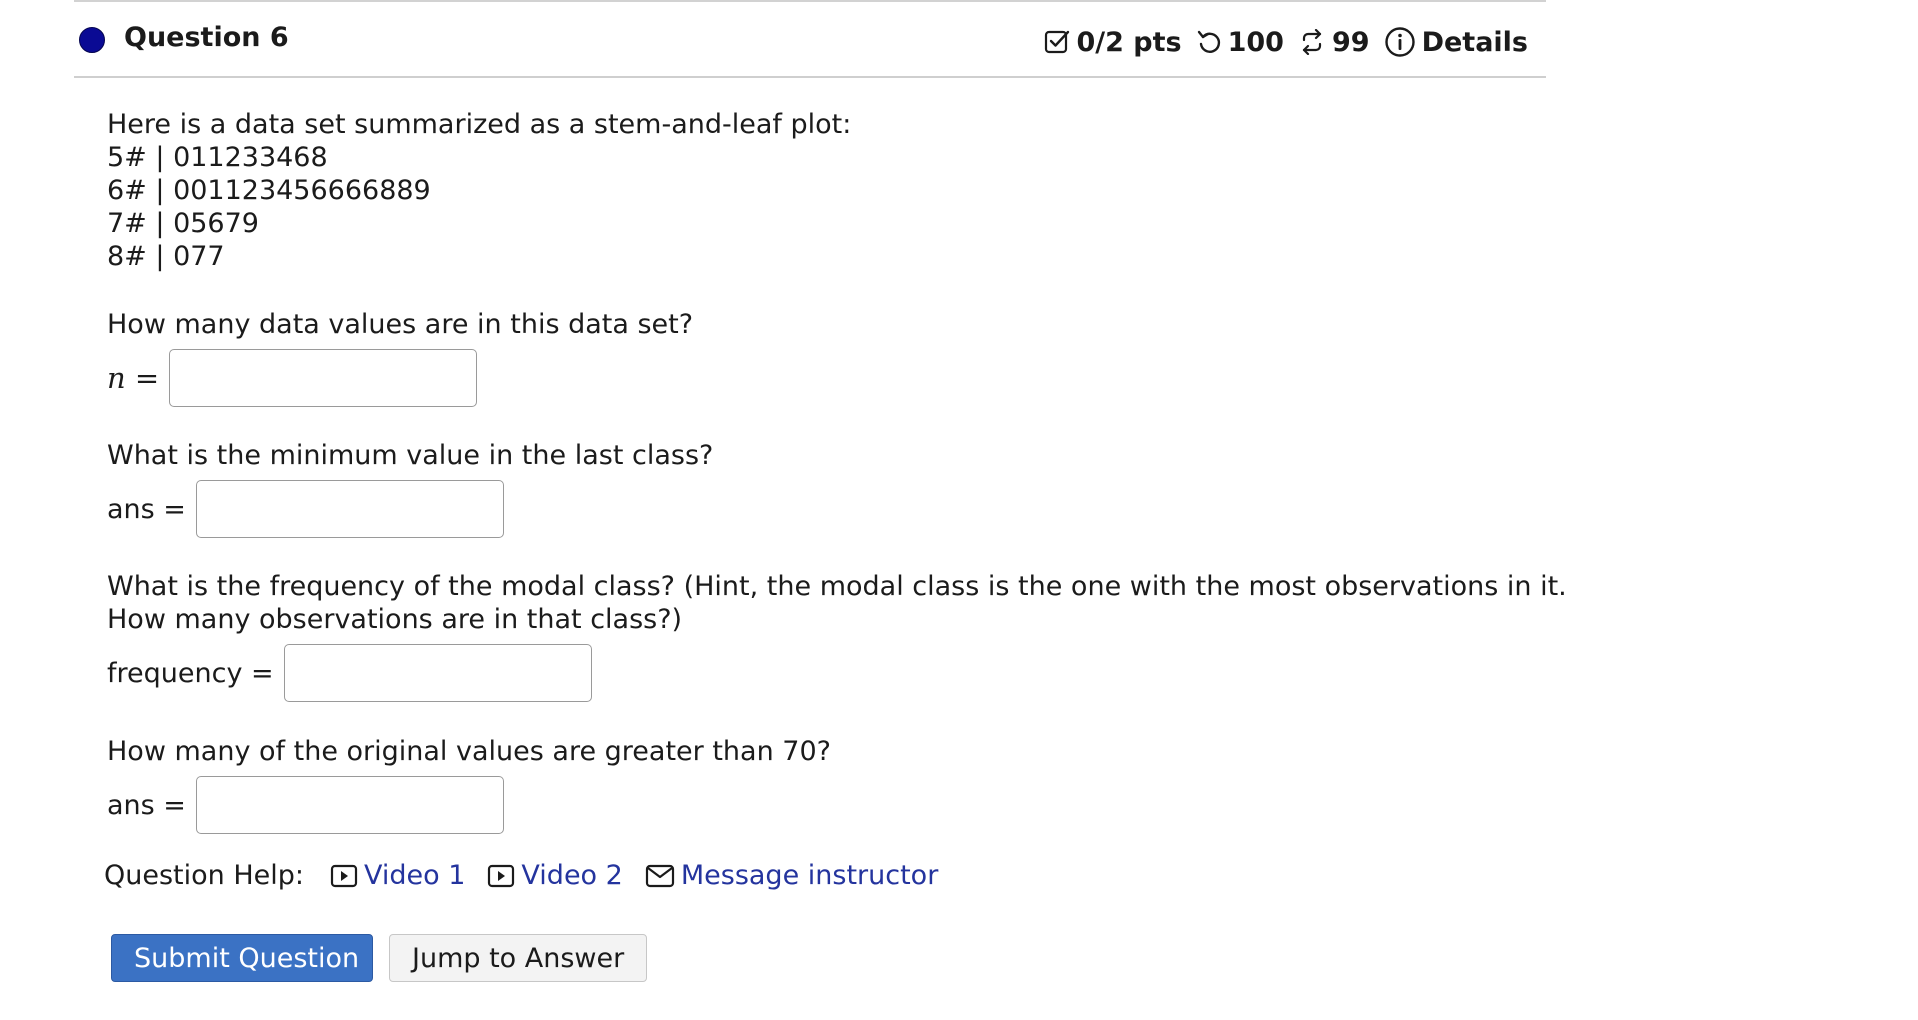 The width and height of the screenshot is (1918, 1020). I want to click on info-icon, so click(1399, 42).